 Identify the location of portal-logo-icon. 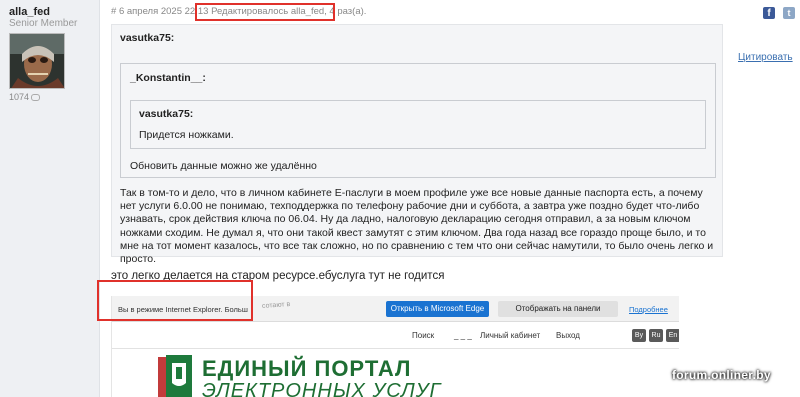
(175, 376).